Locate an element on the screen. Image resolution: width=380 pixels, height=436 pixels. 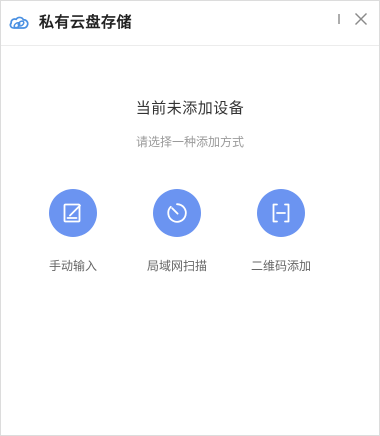
minimize-button is located at coordinates (339, 19).